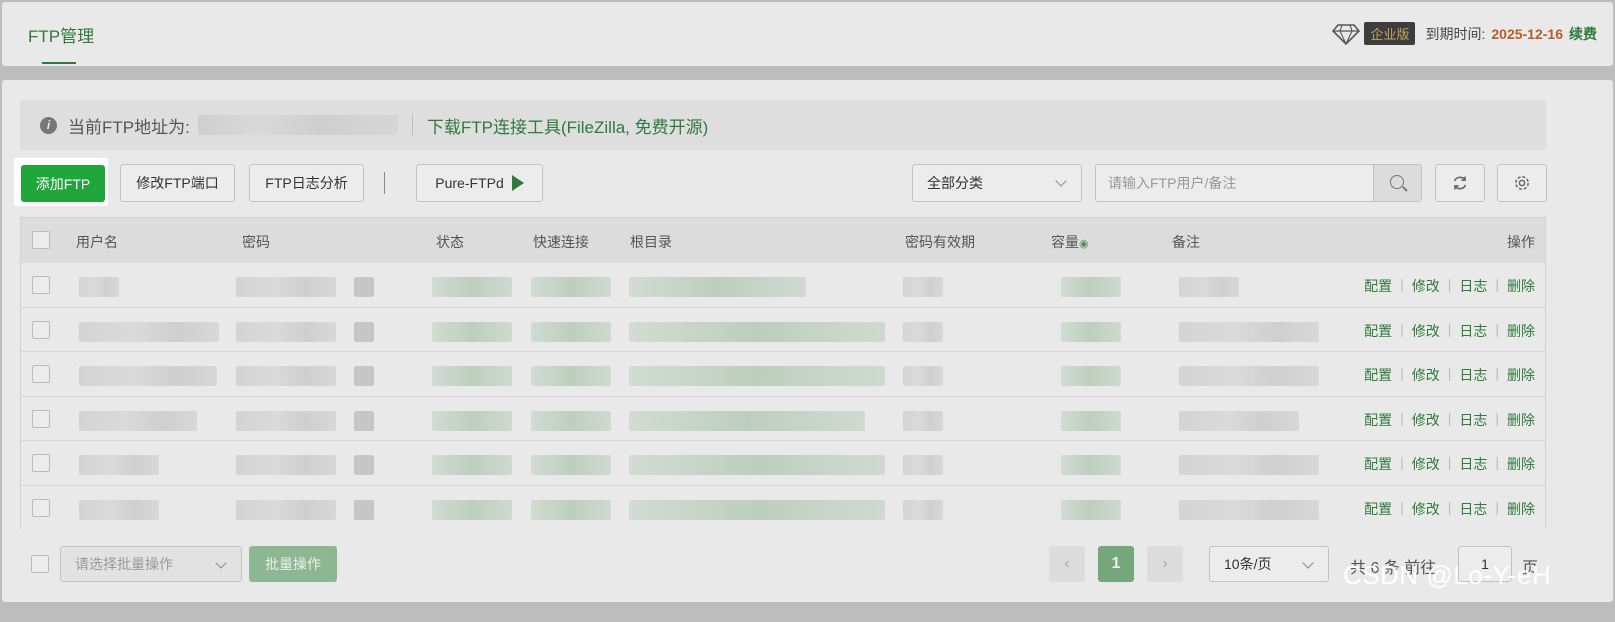 Image resolution: width=1615 pixels, height=622 pixels. What do you see at coordinates (783, 125) in the screenshot?
I see `ftp-address-notice: i 当前FTP地址为: 下载FTP连接工具(FileZilla, 免费开源)` at bounding box center [783, 125].